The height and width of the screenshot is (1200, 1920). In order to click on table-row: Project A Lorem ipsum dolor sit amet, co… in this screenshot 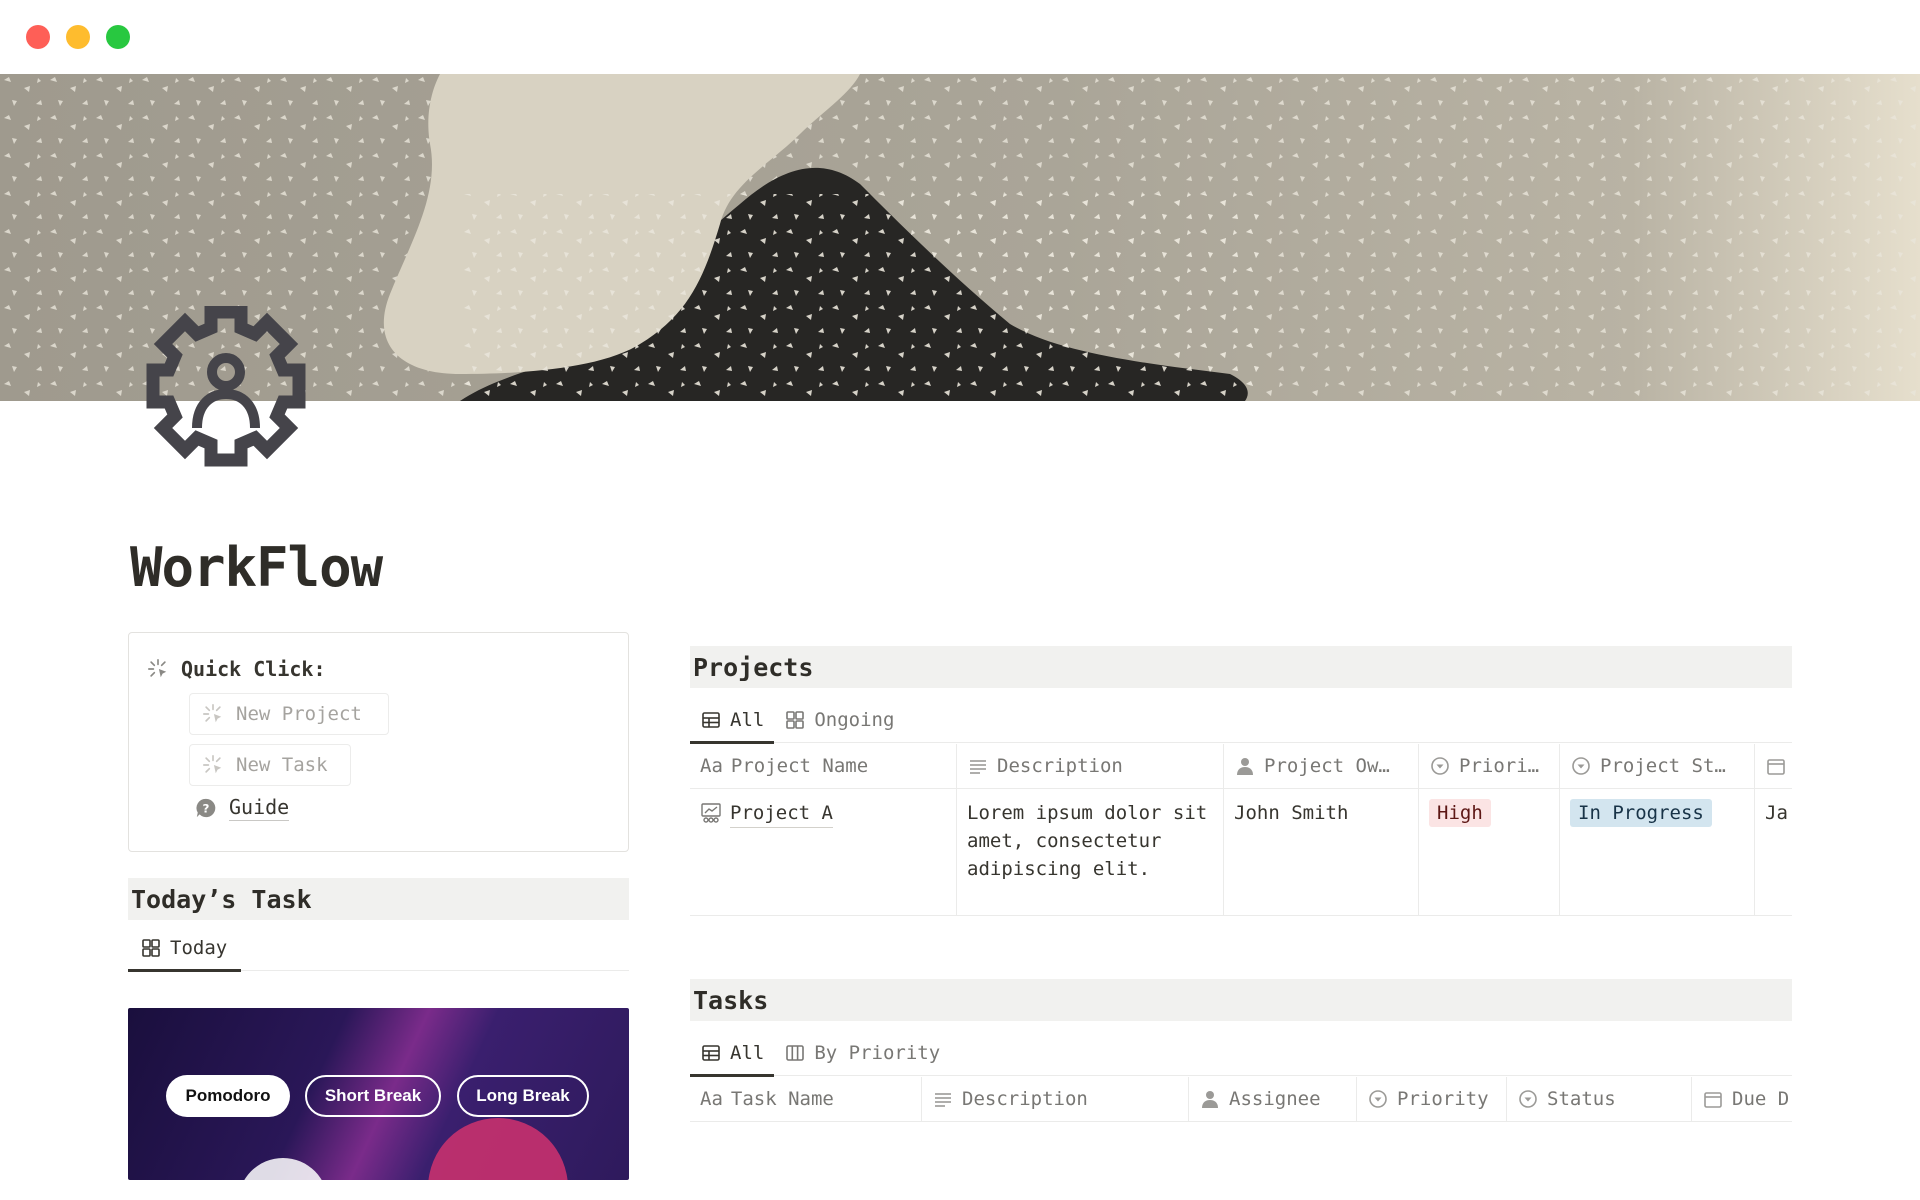, I will do `click(1241, 852)`.